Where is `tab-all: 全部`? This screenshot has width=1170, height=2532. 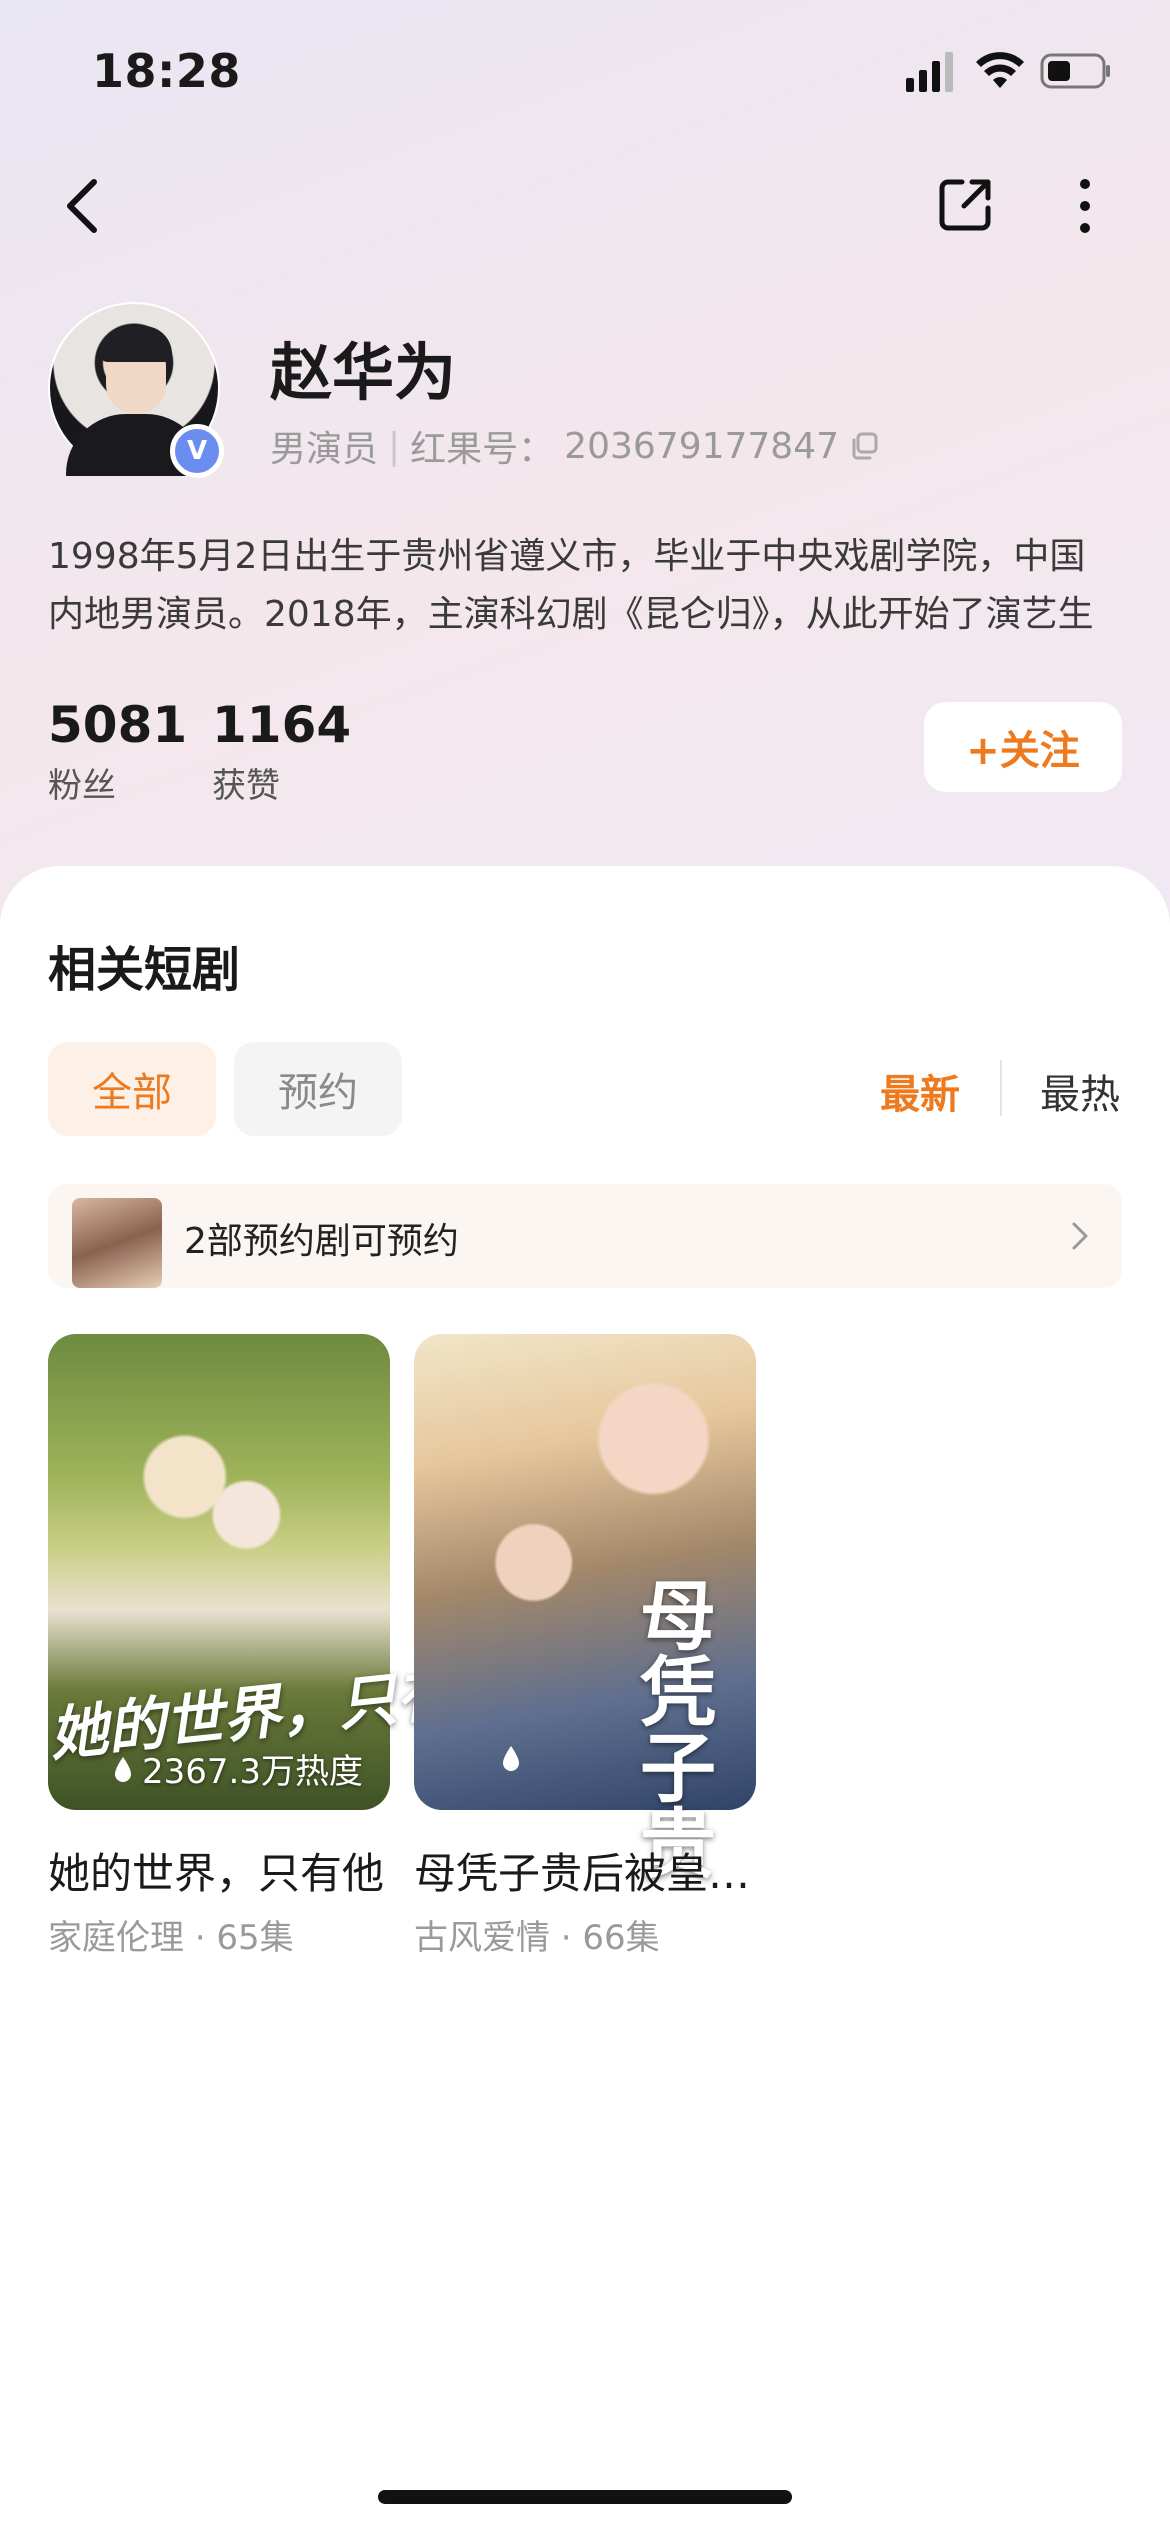 tab-all: 全部 is located at coordinates (132, 1089).